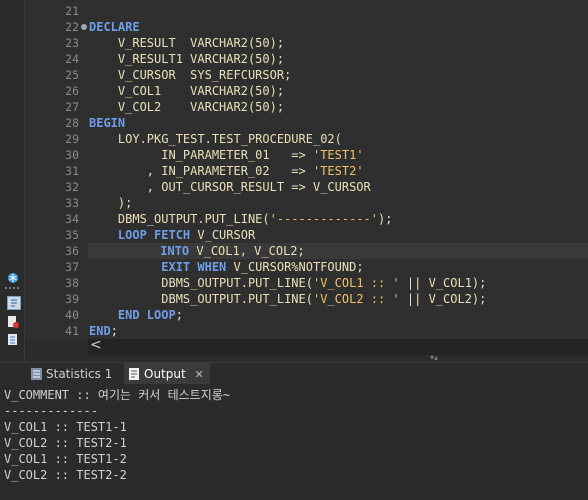 This screenshot has width=588, height=500. What do you see at coordinates (338, 315) in the screenshot?
I see `code-line: END LOOP;` at bounding box center [338, 315].